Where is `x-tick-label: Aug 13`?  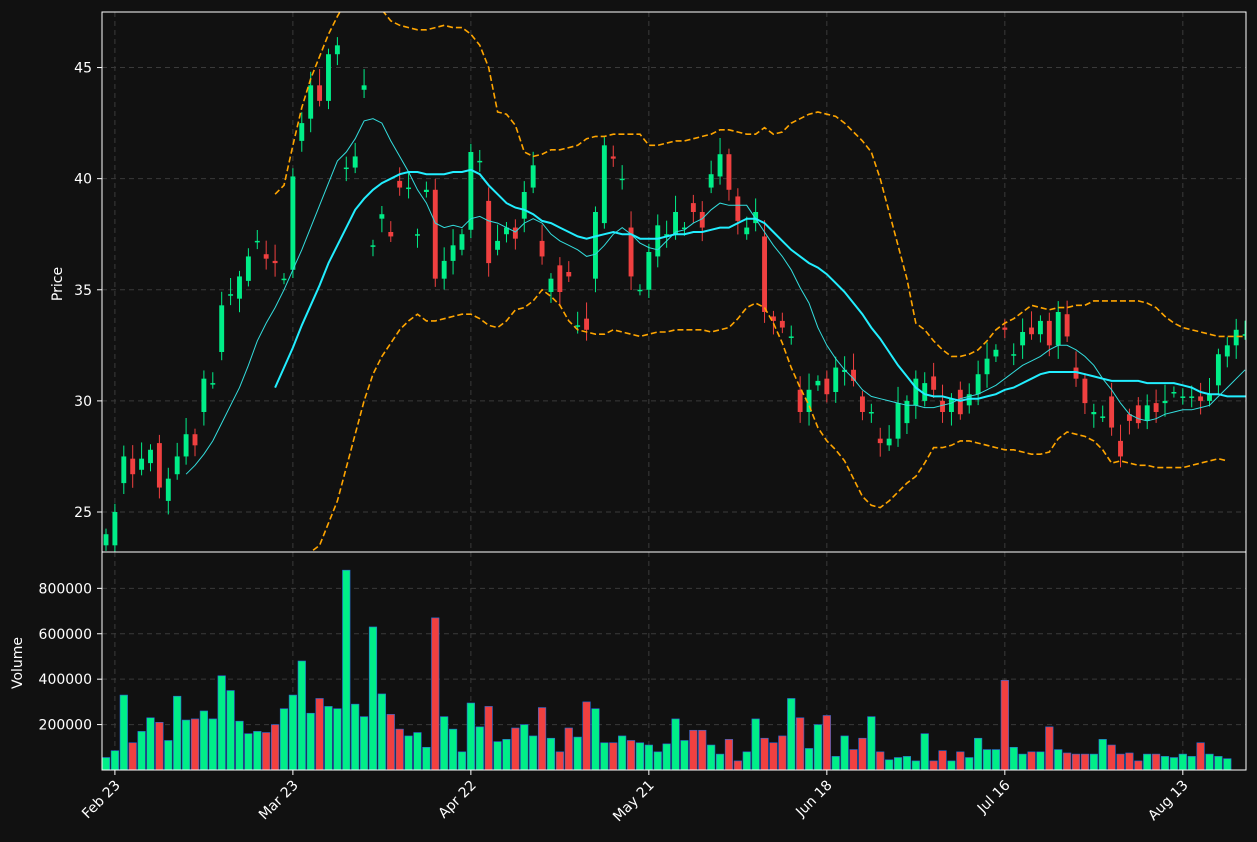 x-tick-label: Aug 13 is located at coordinates (1168, 801).